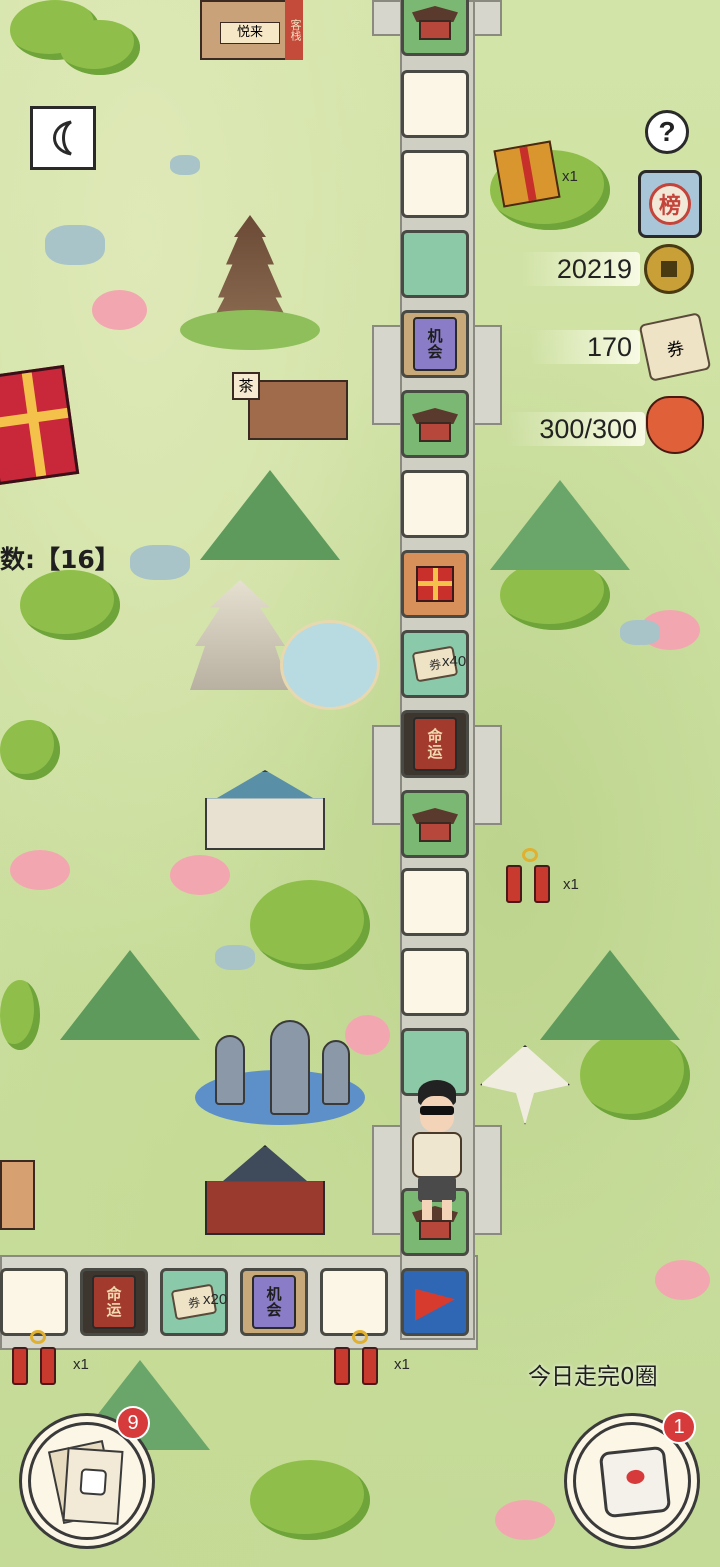 The height and width of the screenshot is (1567, 720). I want to click on laps-today-label: 今日走完0圈, so click(593, 1377).